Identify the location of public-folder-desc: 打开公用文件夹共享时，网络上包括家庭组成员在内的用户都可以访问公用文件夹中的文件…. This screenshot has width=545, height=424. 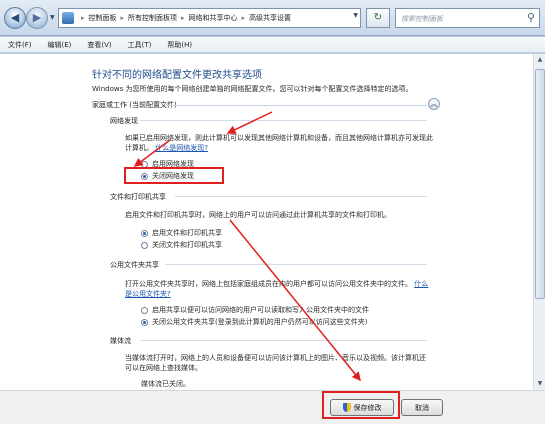
(276, 284).